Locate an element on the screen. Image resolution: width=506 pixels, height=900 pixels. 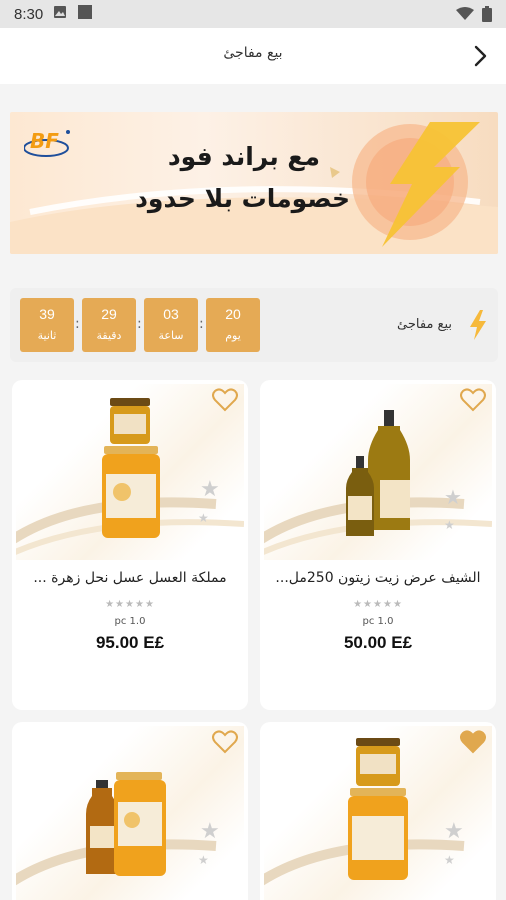
banner-headline: مع براند فود is located at coordinates (243, 156).